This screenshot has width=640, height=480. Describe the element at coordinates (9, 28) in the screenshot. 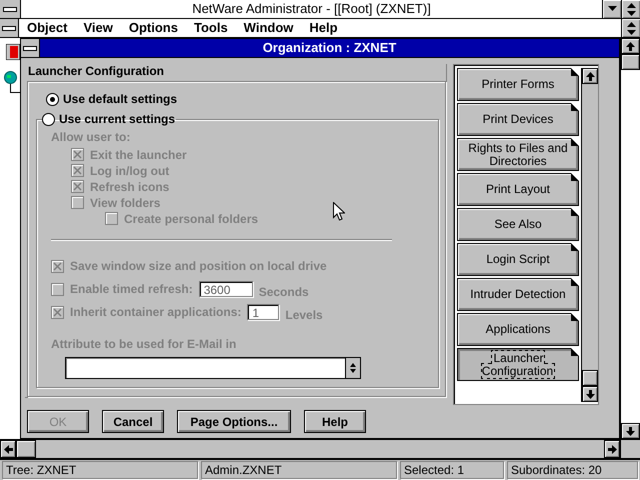

I see `document-menu-button` at that location.